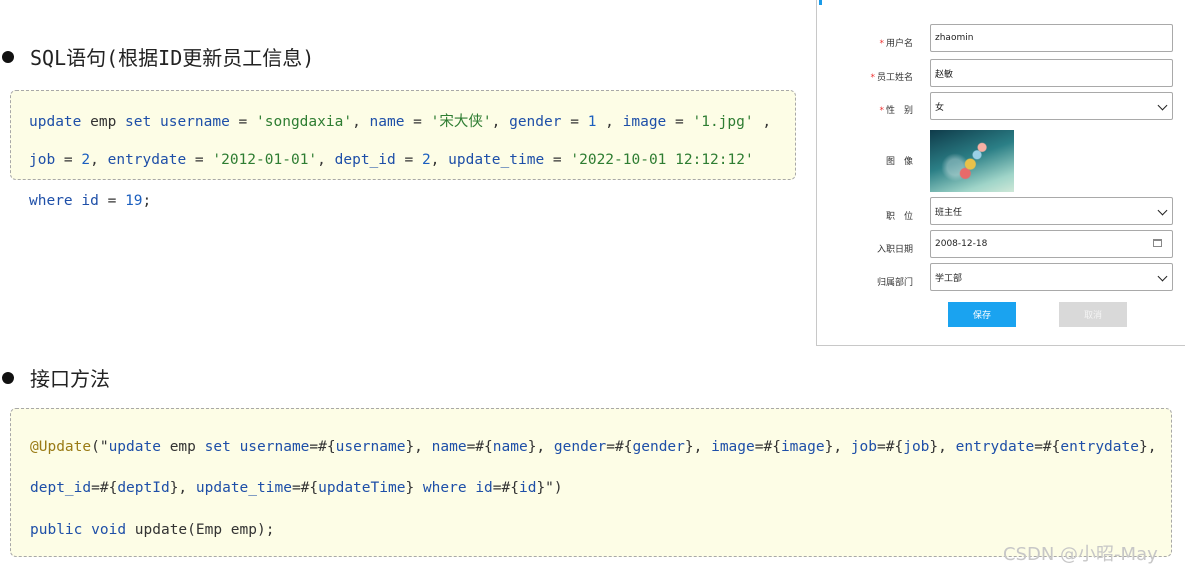 This screenshot has height=572, width=1185. What do you see at coordinates (894, 283) in the screenshot?
I see `dept-label: 归属部门` at bounding box center [894, 283].